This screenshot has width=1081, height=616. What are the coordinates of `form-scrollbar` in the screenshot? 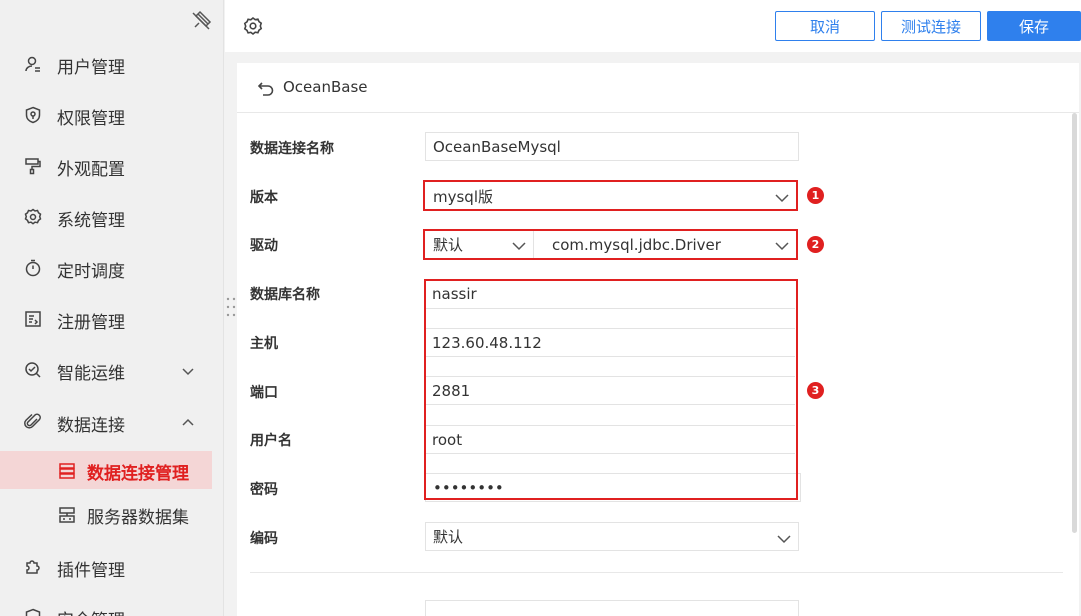 It's located at (1074, 323).